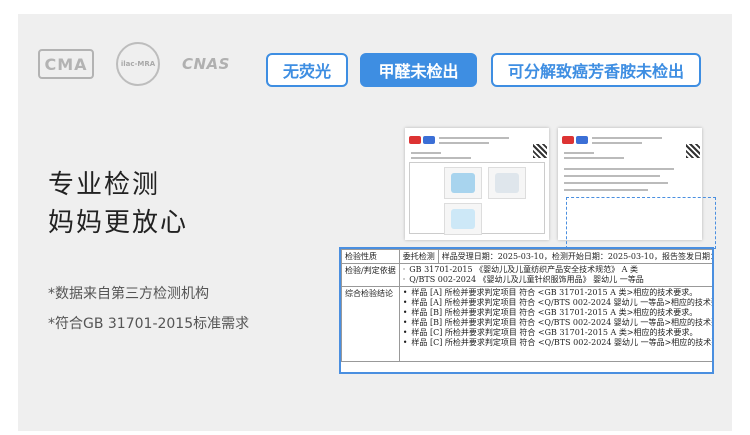  I want to click on headline-line-2: 妈妈更放心, so click(118, 223).